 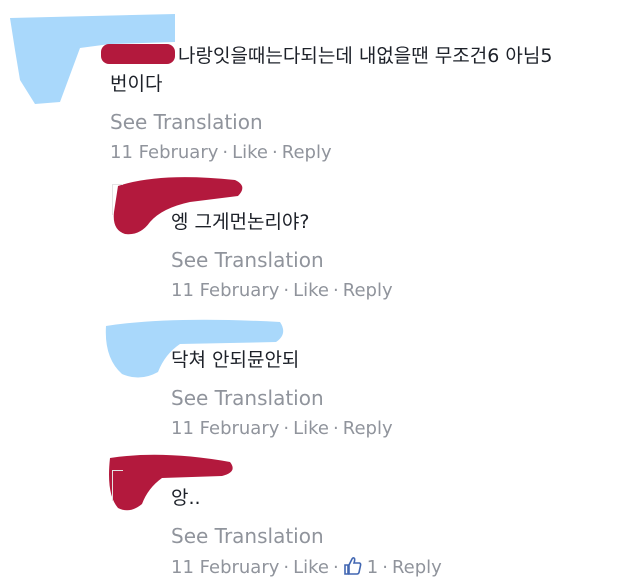 What do you see at coordinates (136, 84) in the screenshot?
I see `comment-text-line2: 번이다` at bounding box center [136, 84].